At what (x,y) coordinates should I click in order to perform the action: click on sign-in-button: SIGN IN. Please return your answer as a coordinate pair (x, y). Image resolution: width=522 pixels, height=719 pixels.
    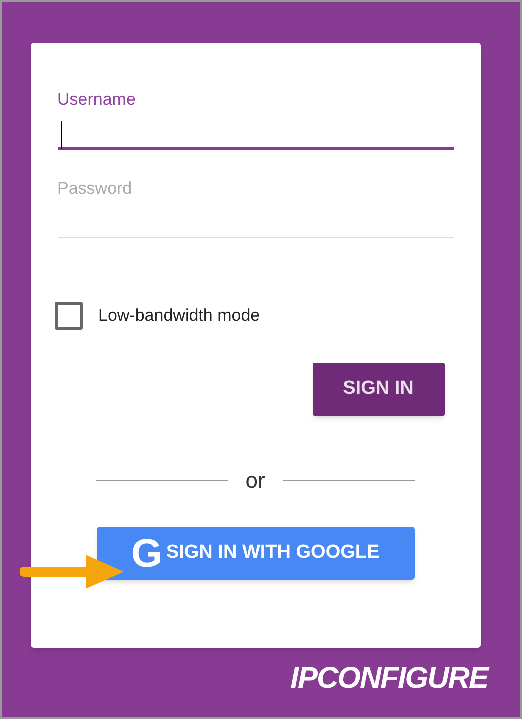
    Looking at the image, I should click on (378, 389).